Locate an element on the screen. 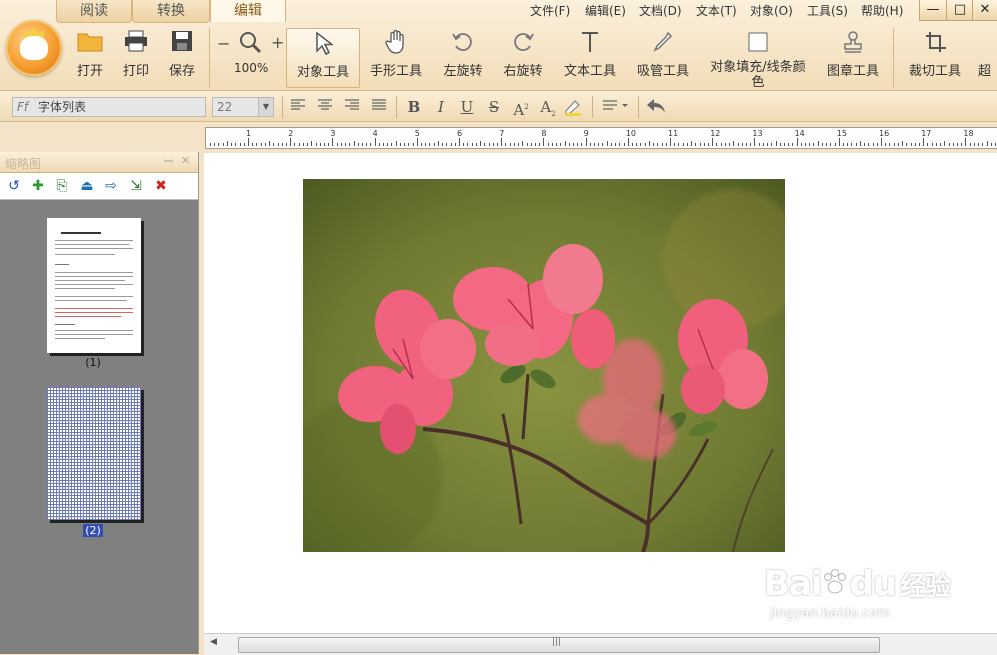 This screenshot has width=997, height=655. highlight-button is located at coordinates (573, 107).